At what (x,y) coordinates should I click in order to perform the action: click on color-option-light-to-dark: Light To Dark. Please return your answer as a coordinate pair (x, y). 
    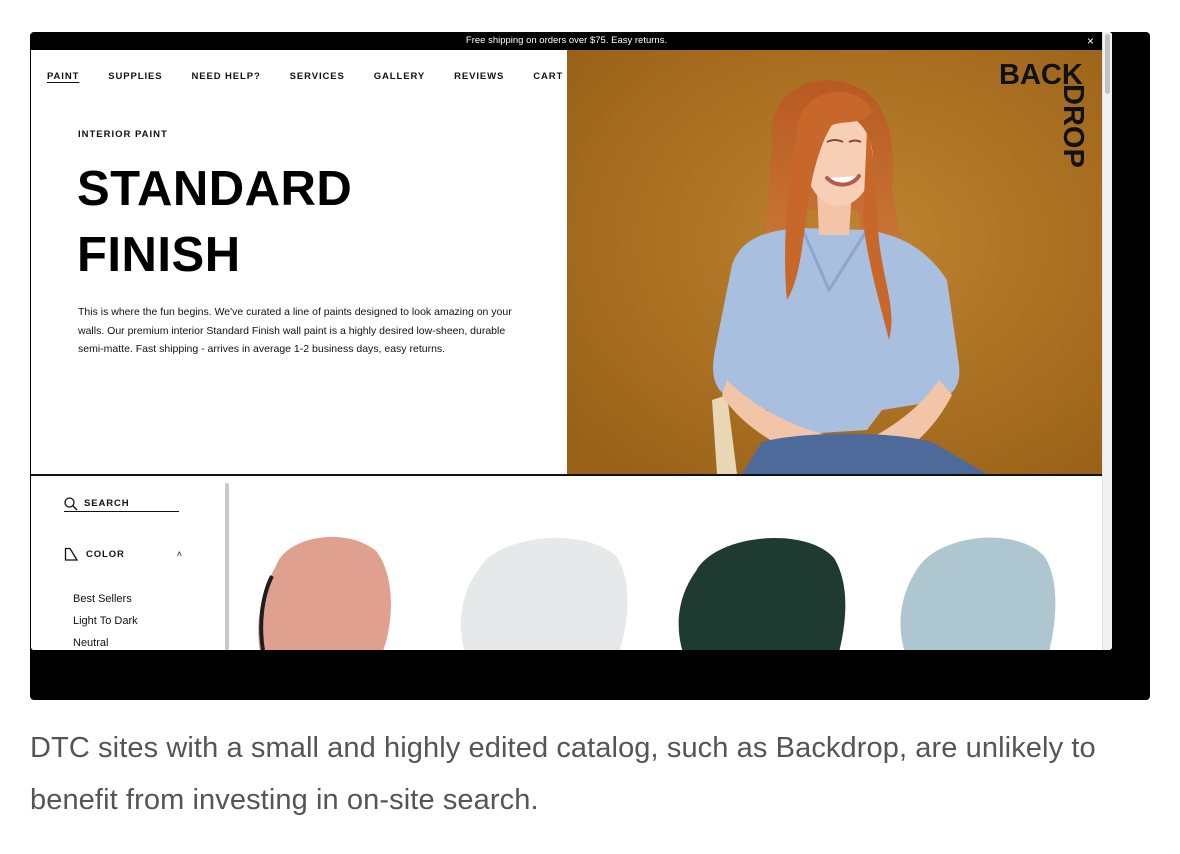
    Looking at the image, I should click on (105, 621).